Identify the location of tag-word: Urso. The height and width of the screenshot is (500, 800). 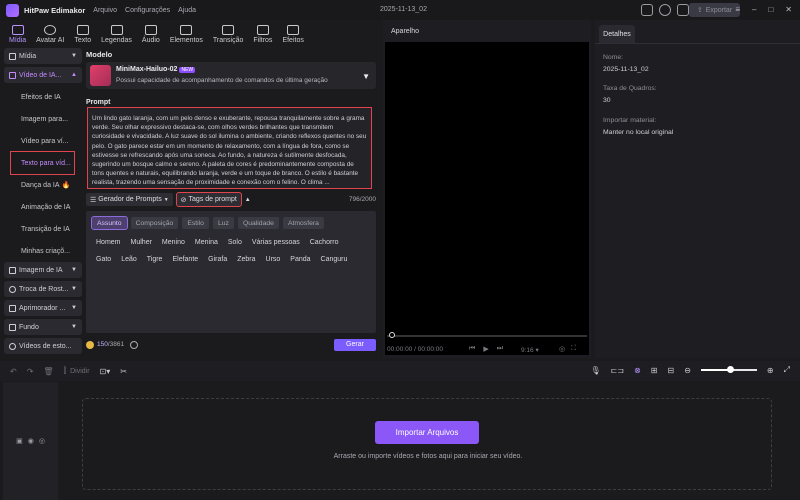
(273, 259).